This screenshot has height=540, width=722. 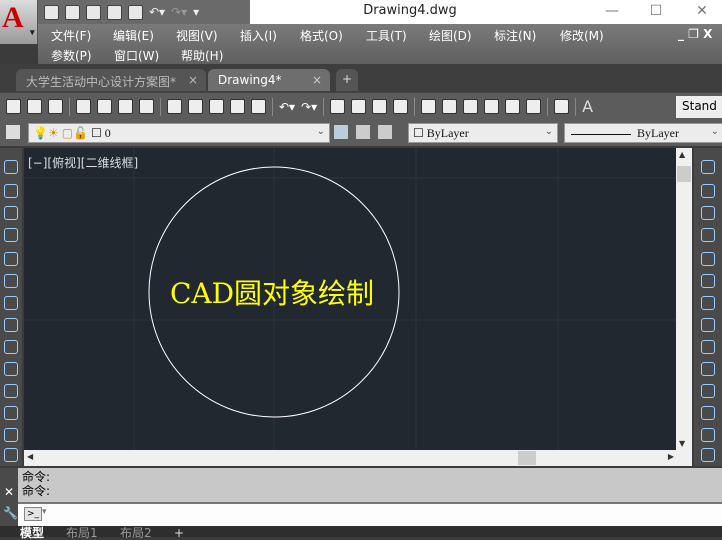 What do you see at coordinates (386, 35) in the screenshot?
I see `menu-tools: 工具(T)` at bounding box center [386, 35].